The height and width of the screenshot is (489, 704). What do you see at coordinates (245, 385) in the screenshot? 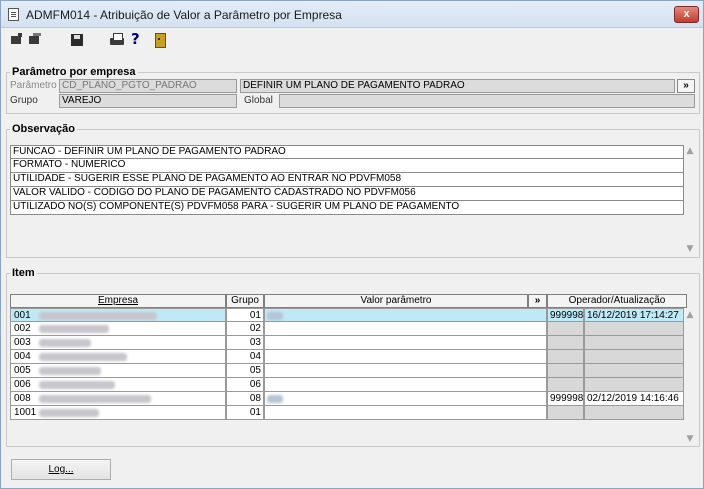
I see `cell-grupo: 06` at bounding box center [245, 385].